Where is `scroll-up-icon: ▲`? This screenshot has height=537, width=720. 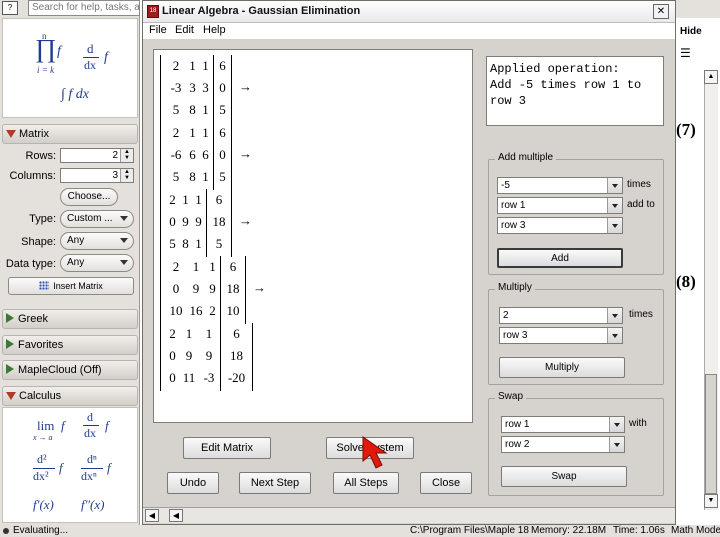 scroll-up-icon: ▲ is located at coordinates (711, 77).